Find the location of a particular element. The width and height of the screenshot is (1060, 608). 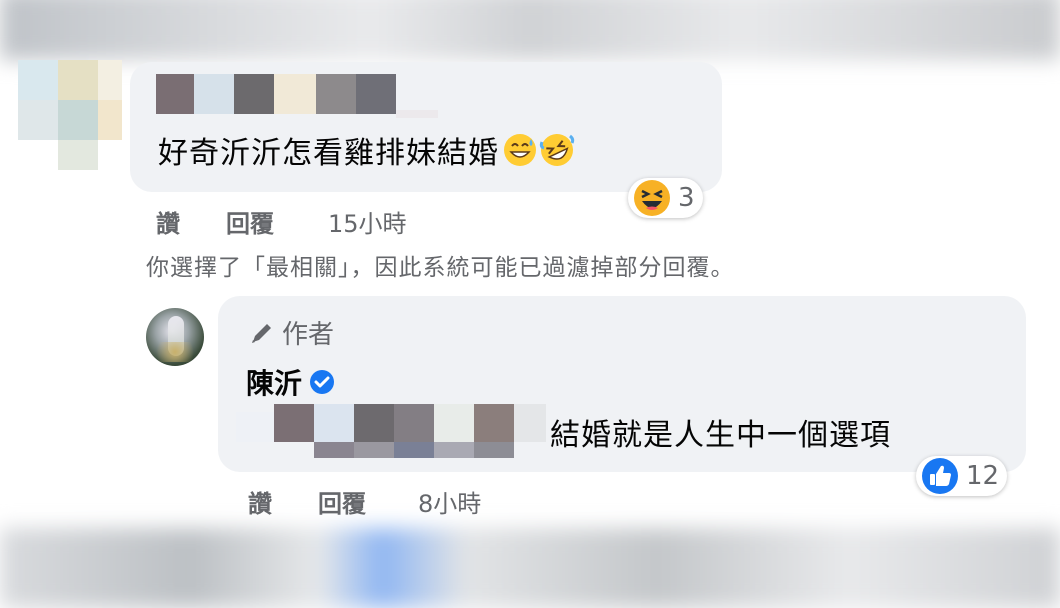

comment-timestamp: 15小時 is located at coordinates (367, 221).